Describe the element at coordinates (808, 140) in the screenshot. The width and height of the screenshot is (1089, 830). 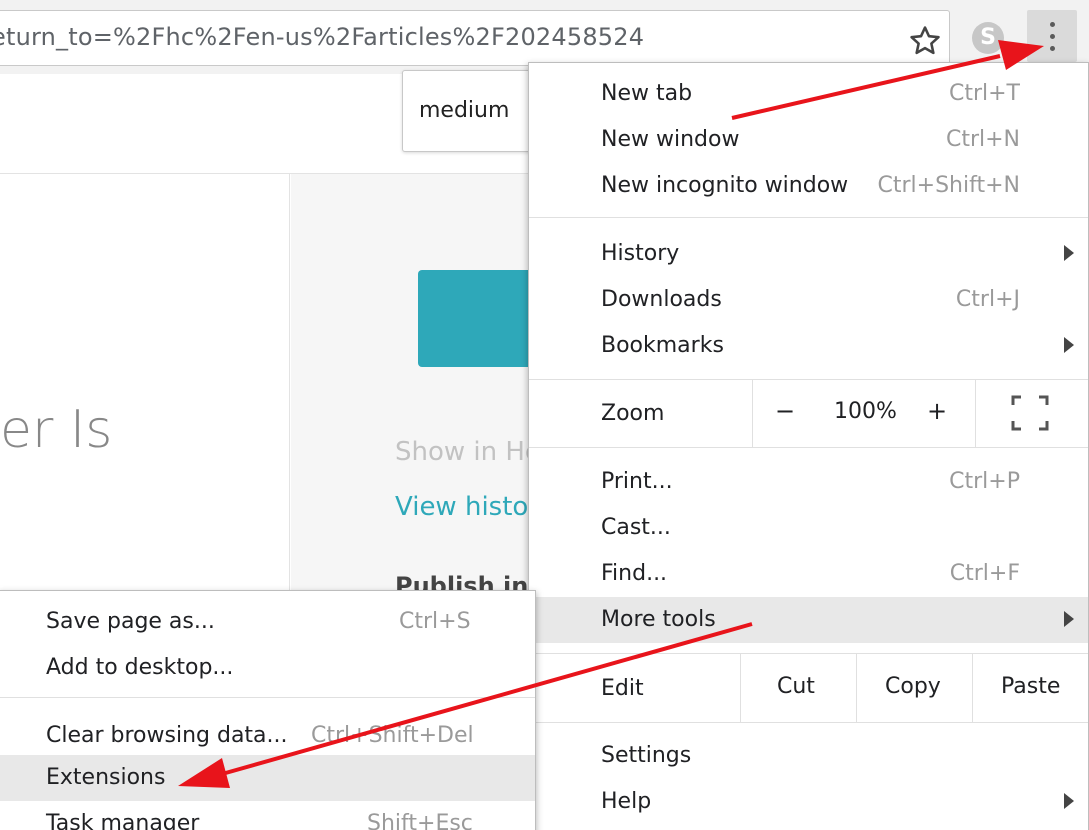
I see `menu-item-new-window: New window Ctrl+N` at that location.